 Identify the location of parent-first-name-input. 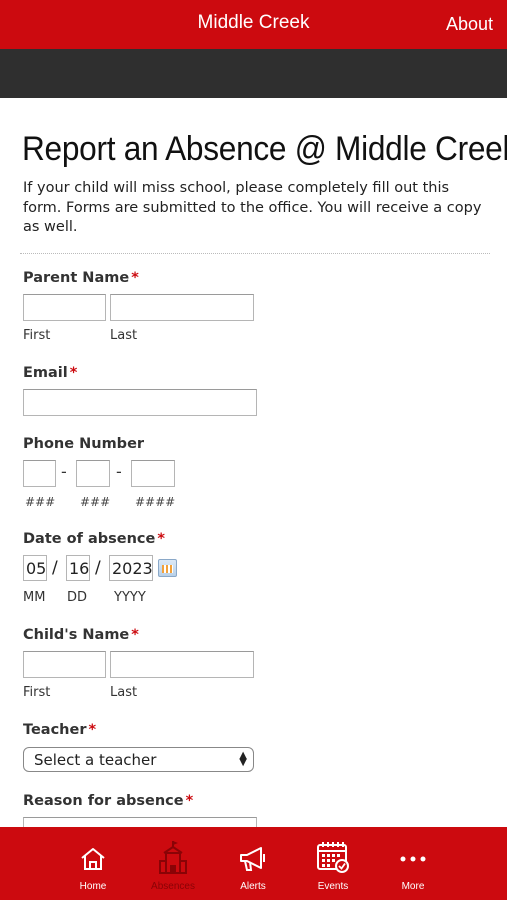
(64, 307).